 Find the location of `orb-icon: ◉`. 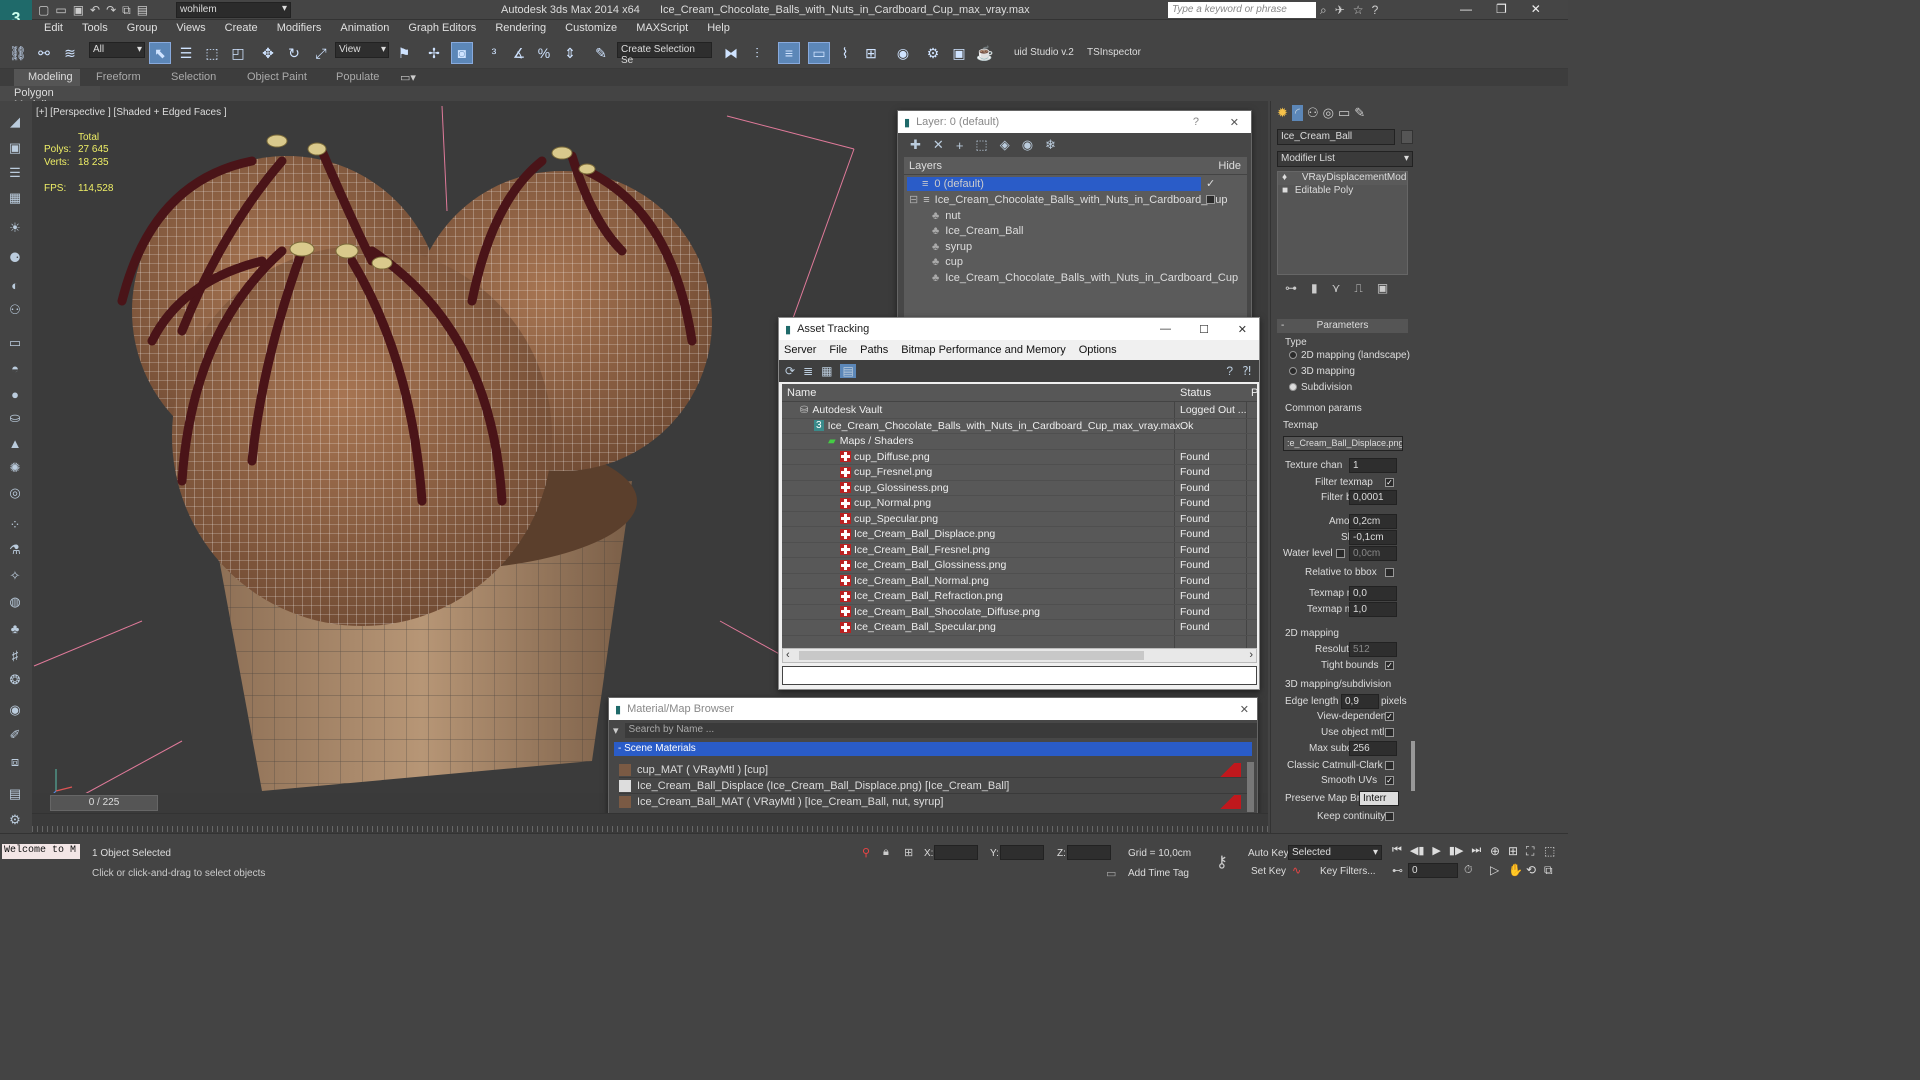

orb-icon: ◉ is located at coordinates (15, 710).